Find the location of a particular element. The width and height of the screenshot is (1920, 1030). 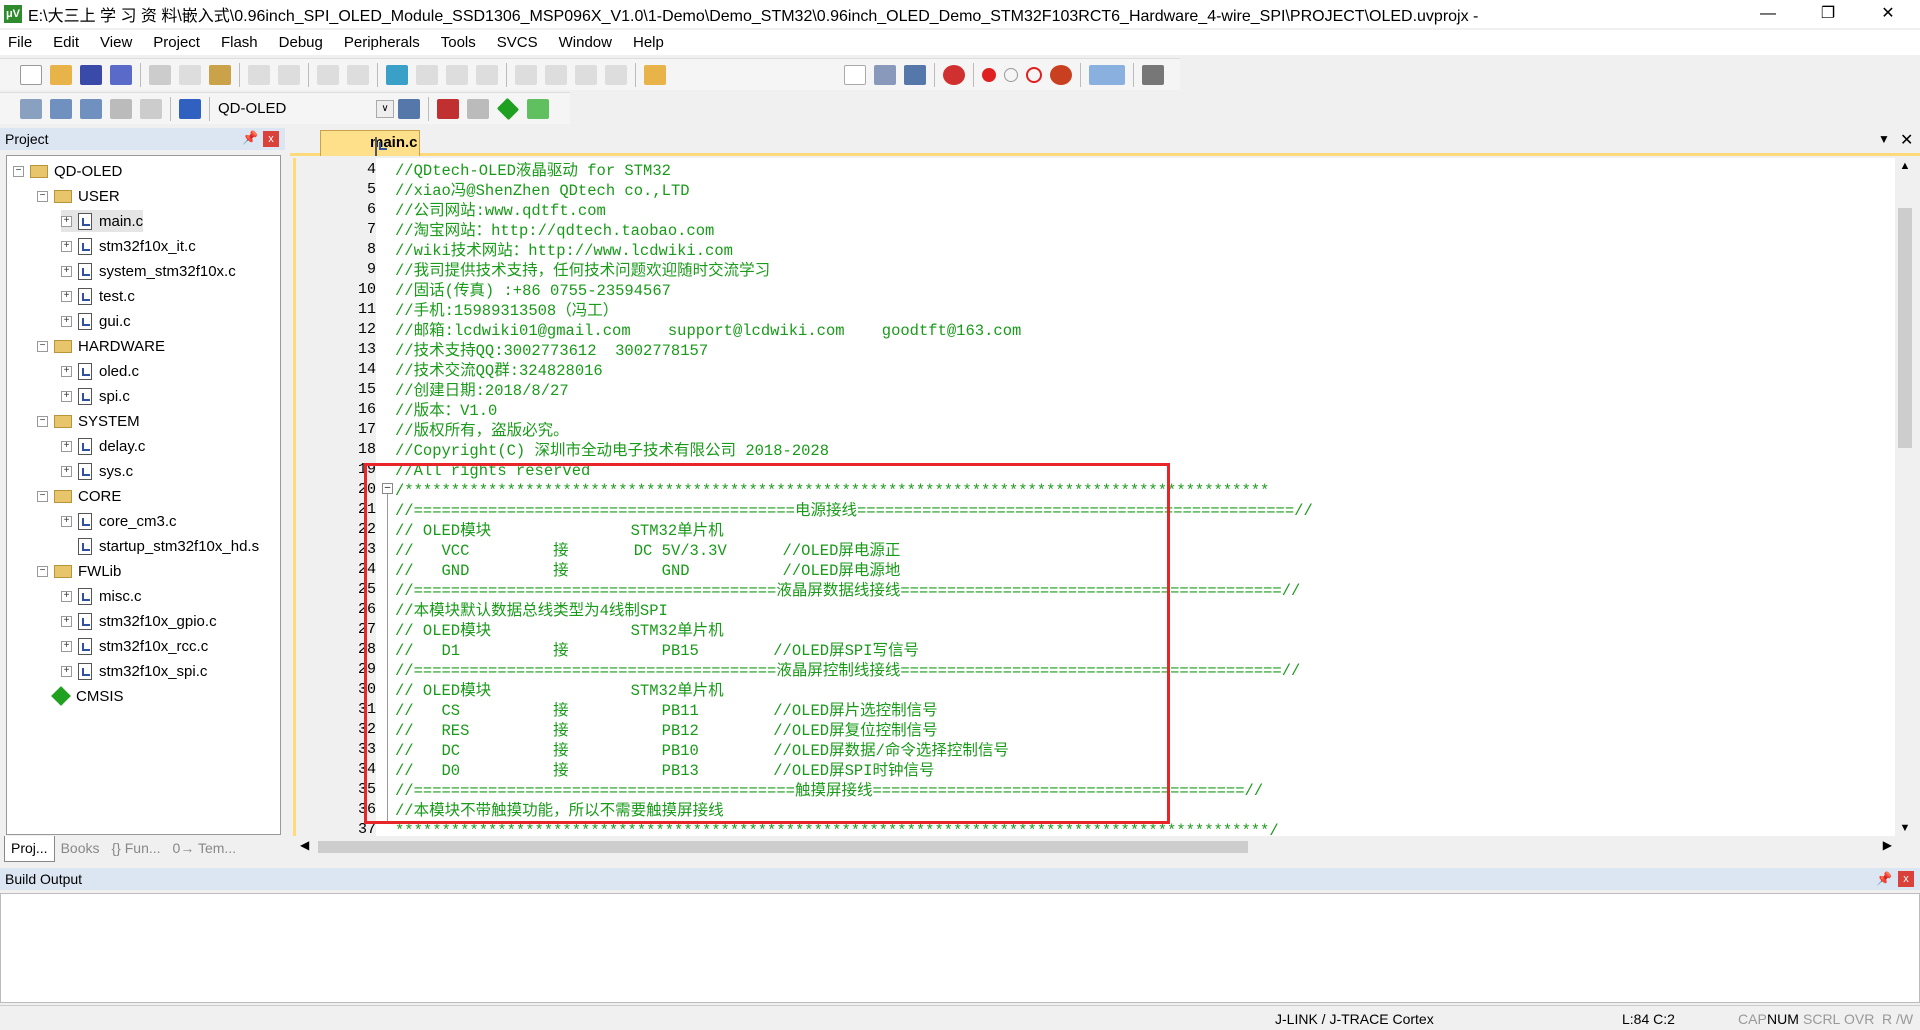

tree-item-file: + stm32f10x_gpio.c is located at coordinates (139, 621).